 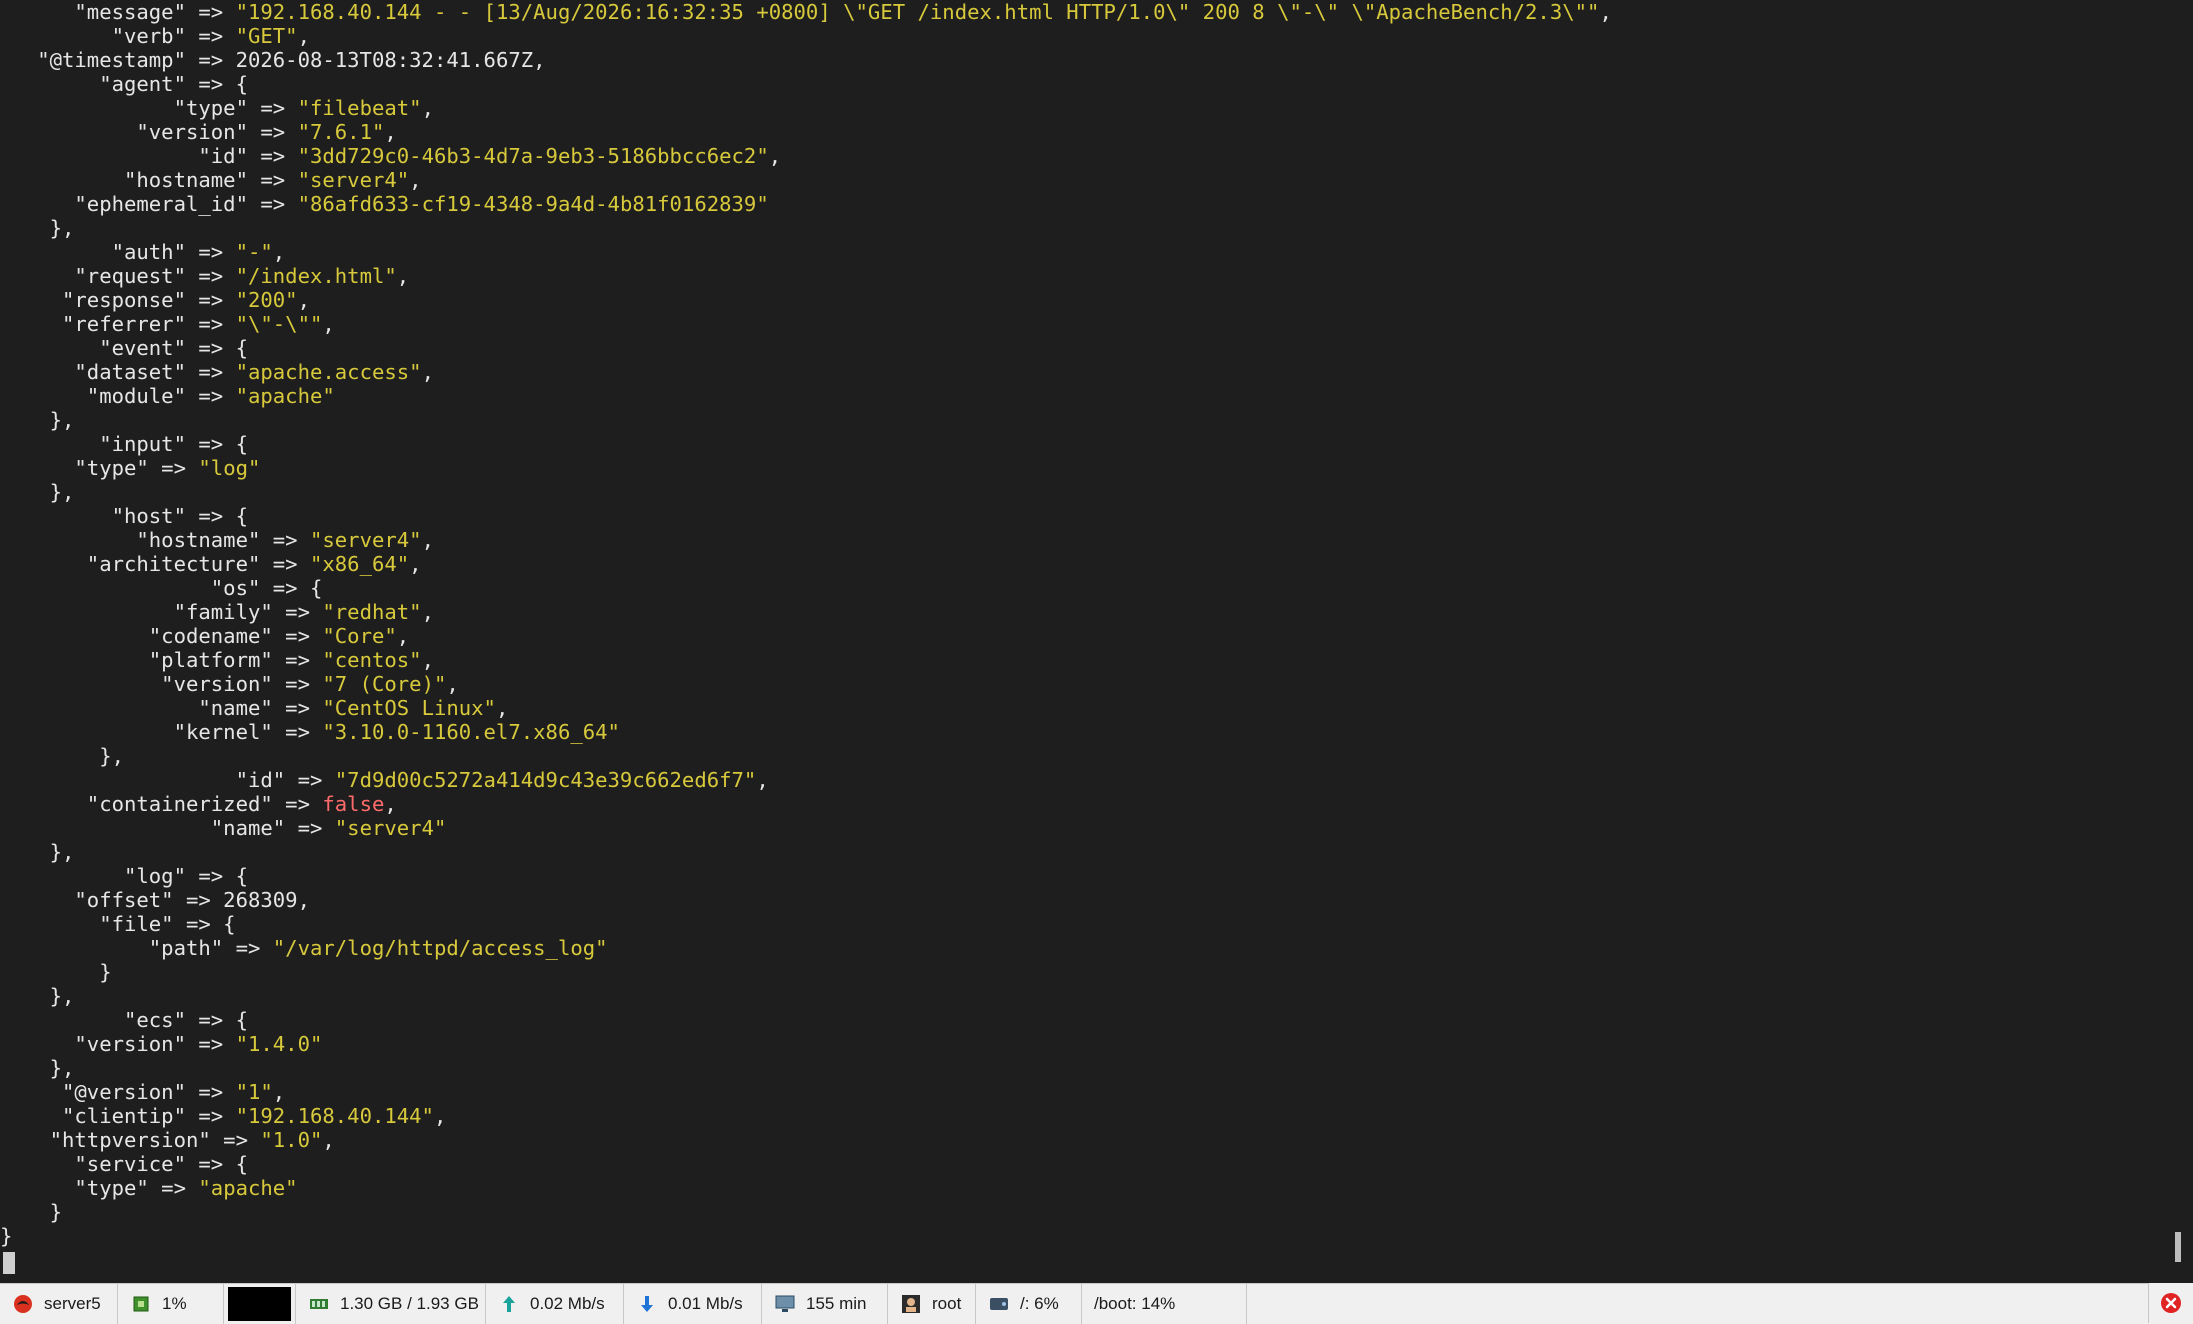 I want to click on boolean-token: false, so click(x=353, y=804).